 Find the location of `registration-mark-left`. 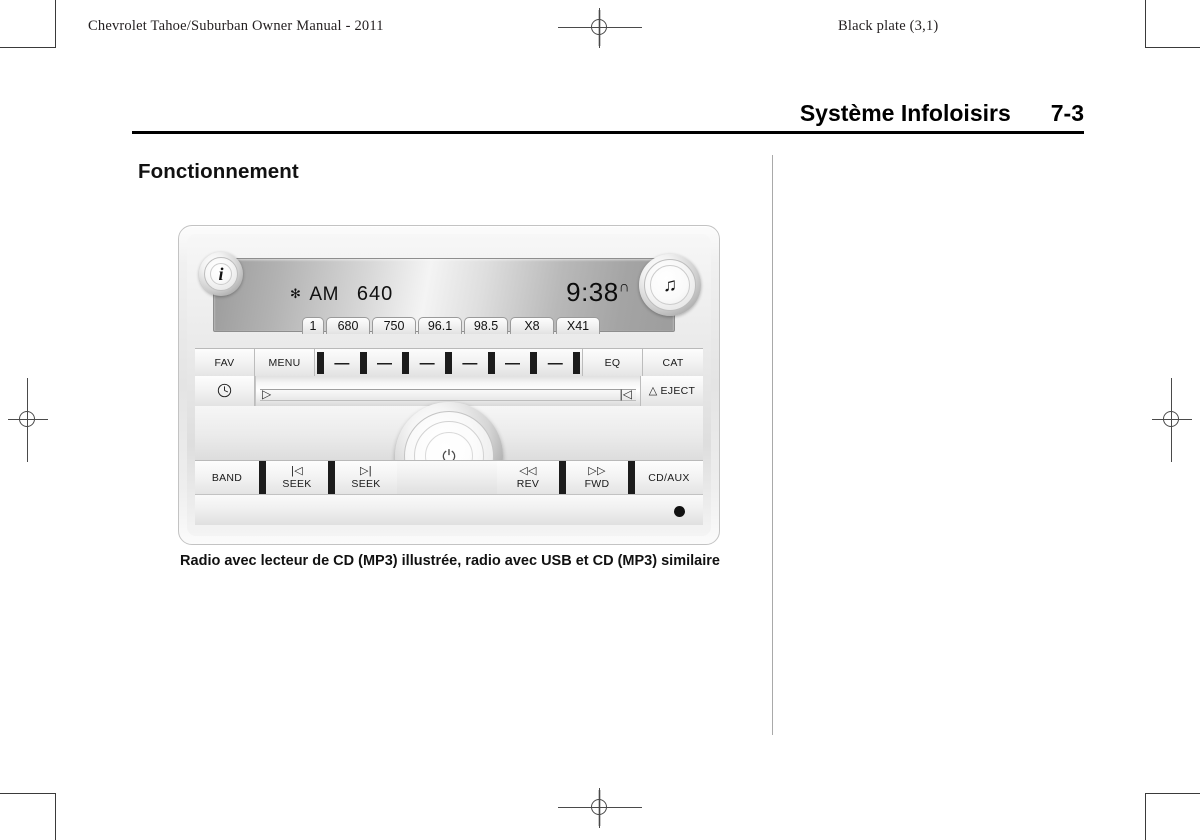

registration-mark-left is located at coordinates (28, 420).